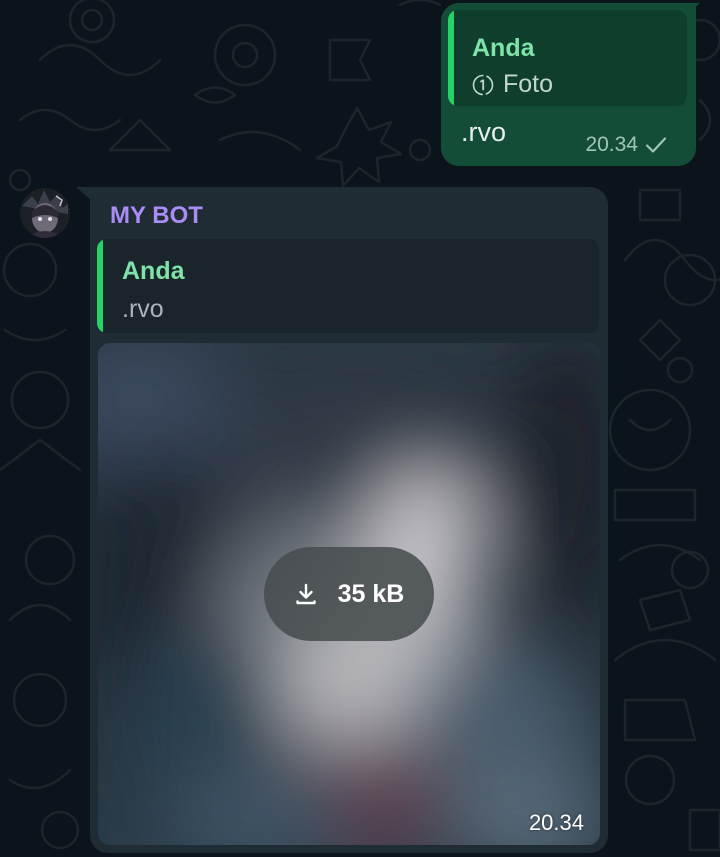 The height and width of the screenshot is (857, 720). What do you see at coordinates (556, 822) in the screenshot?
I see `incoming-message-time: 20.34` at bounding box center [556, 822].